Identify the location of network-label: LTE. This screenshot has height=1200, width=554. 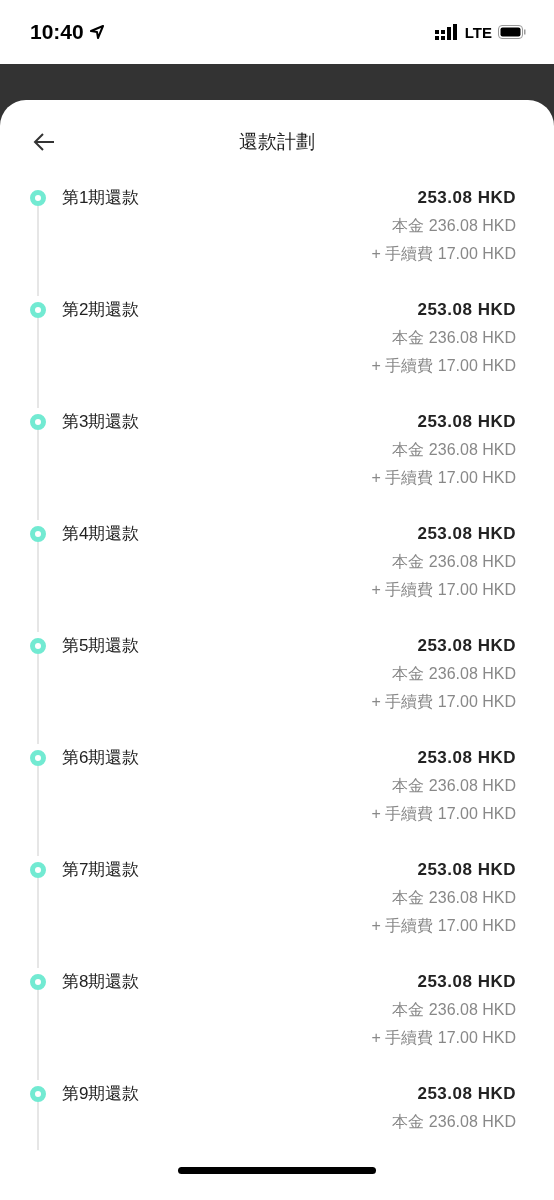
(478, 32).